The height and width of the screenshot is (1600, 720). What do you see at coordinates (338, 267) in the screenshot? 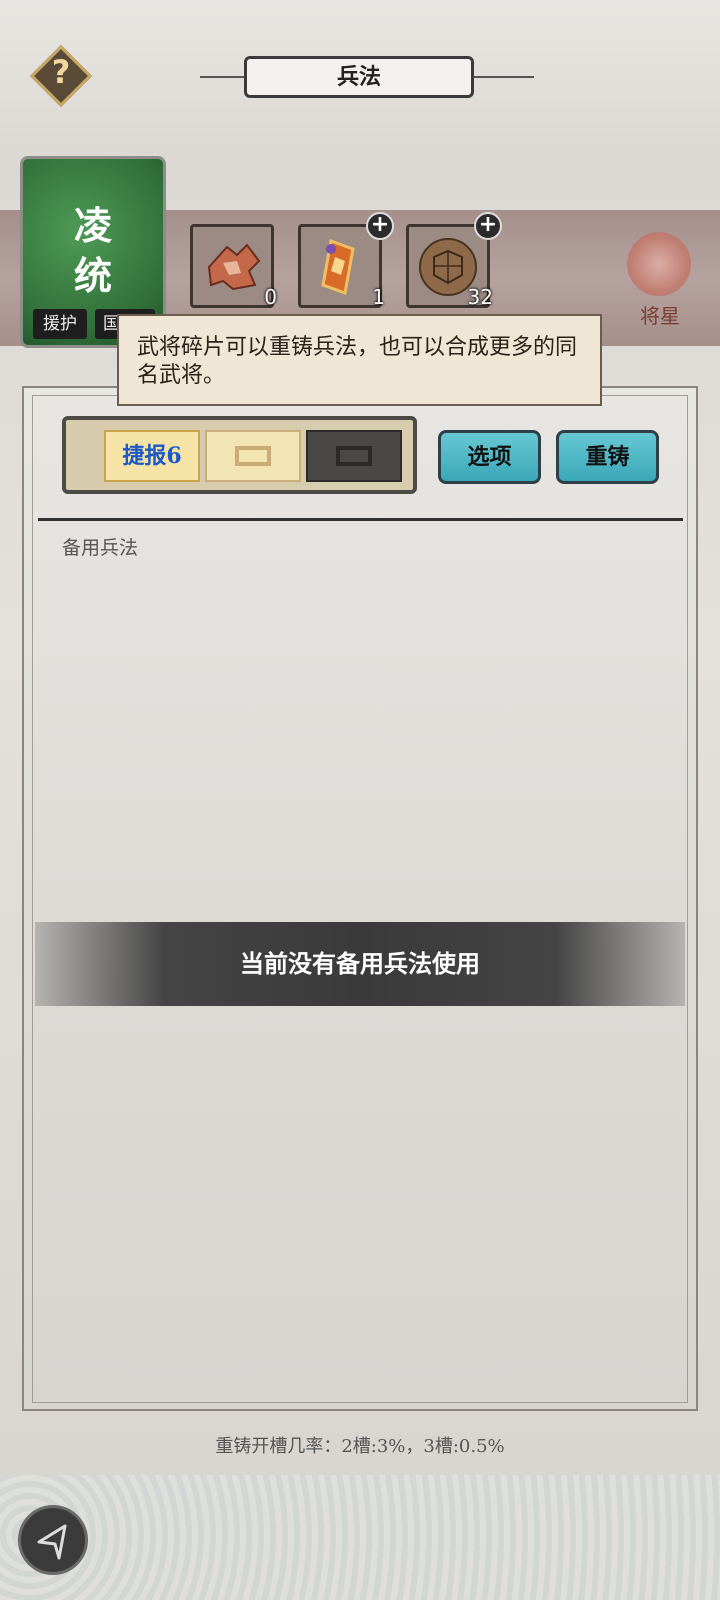
I see `scroll-token-icon` at bounding box center [338, 267].